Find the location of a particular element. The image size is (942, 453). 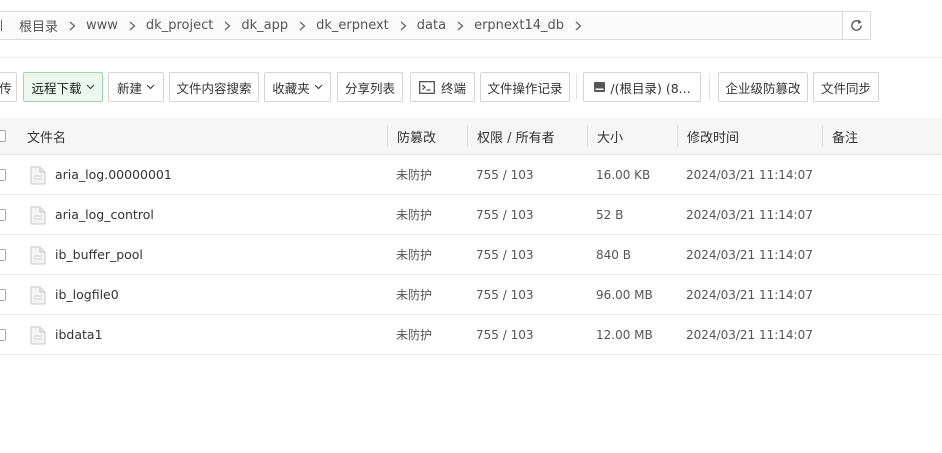

file-name: aria_log_control is located at coordinates (104, 214).